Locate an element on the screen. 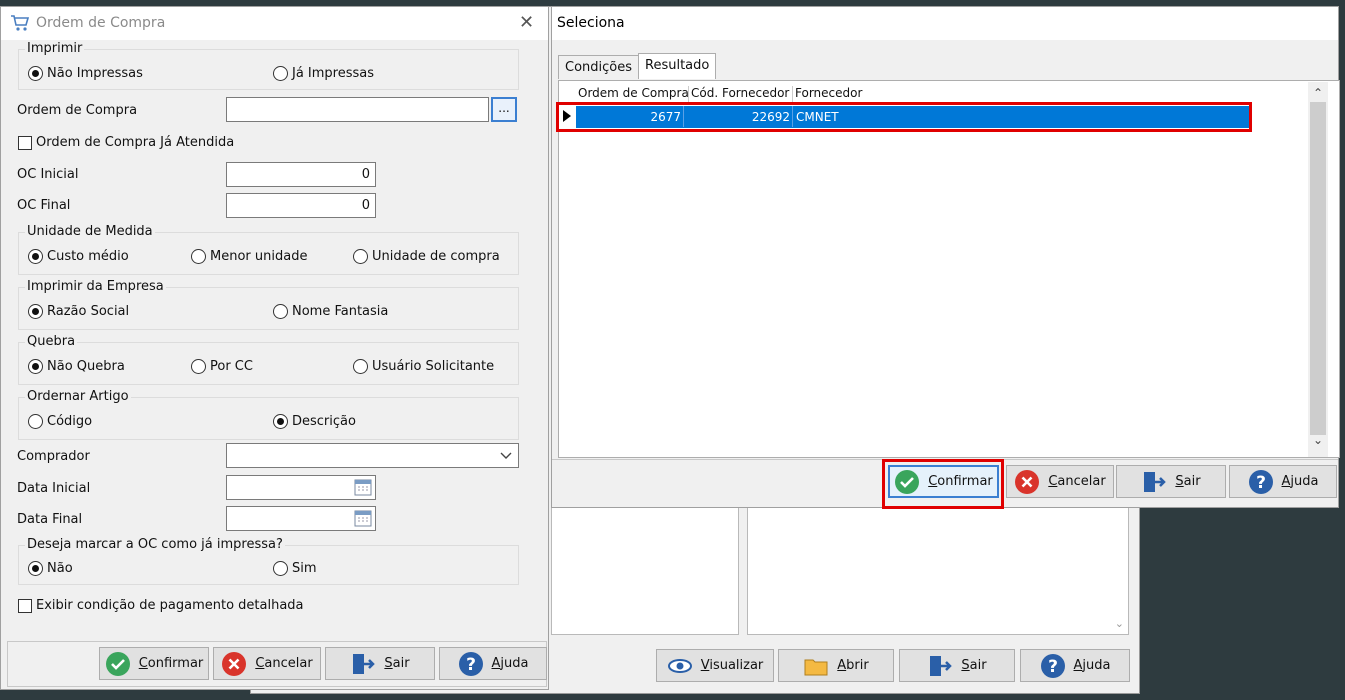 The width and height of the screenshot is (1345, 700). data-inicial-input is located at coordinates (301, 487).